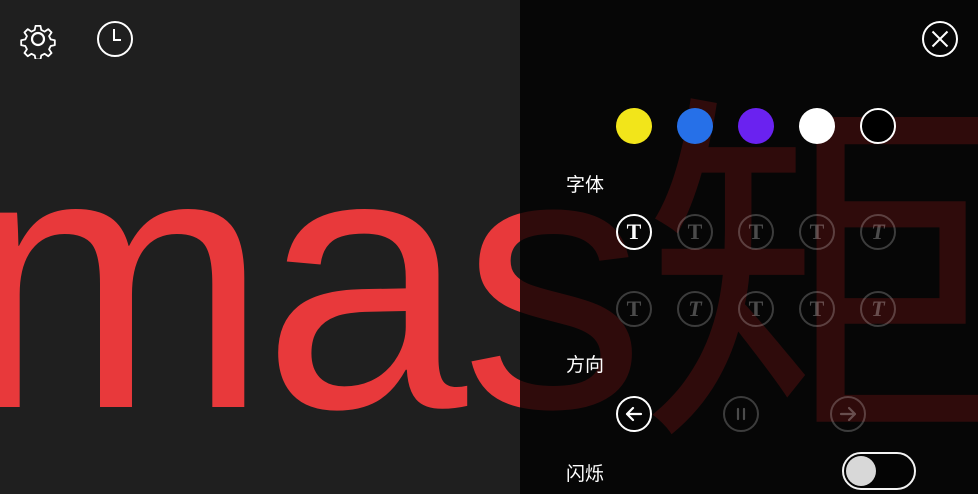 Image resolution: width=978 pixels, height=494 pixels. What do you see at coordinates (861, 471) in the screenshot?
I see `blink-toggle-knob` at bounding box center [861, 471].